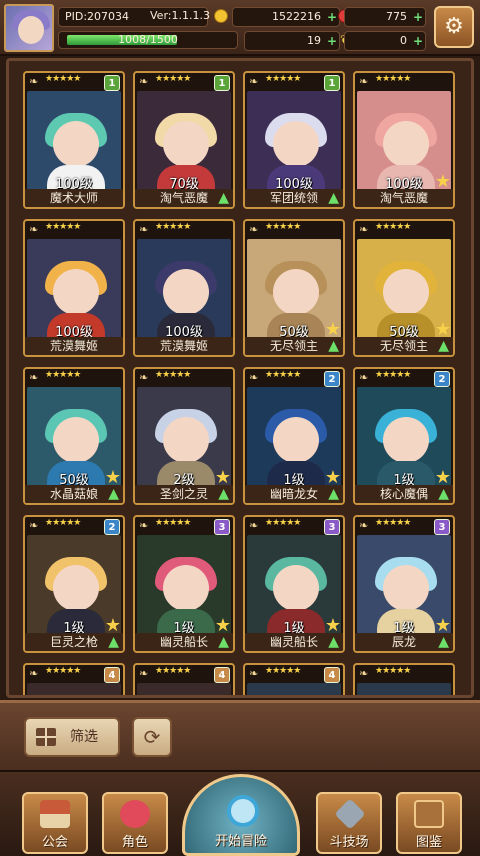 Image resolution: width=480 pixels, height=856 pixels. I want to click on nav-guild: 公会, so click(55, 823).